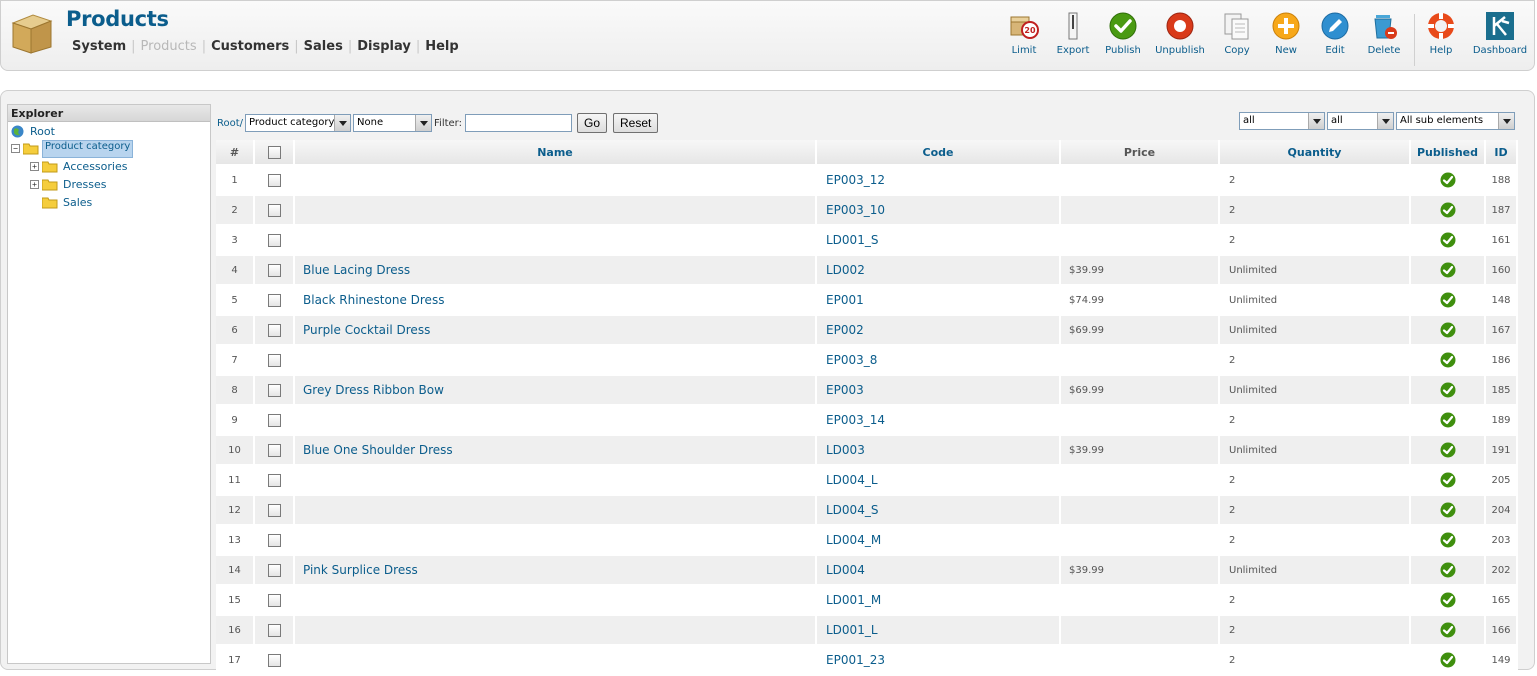  Describe the element at coordinates (1441, 32) in the screenshot. I see `help-button: Help` at that location.